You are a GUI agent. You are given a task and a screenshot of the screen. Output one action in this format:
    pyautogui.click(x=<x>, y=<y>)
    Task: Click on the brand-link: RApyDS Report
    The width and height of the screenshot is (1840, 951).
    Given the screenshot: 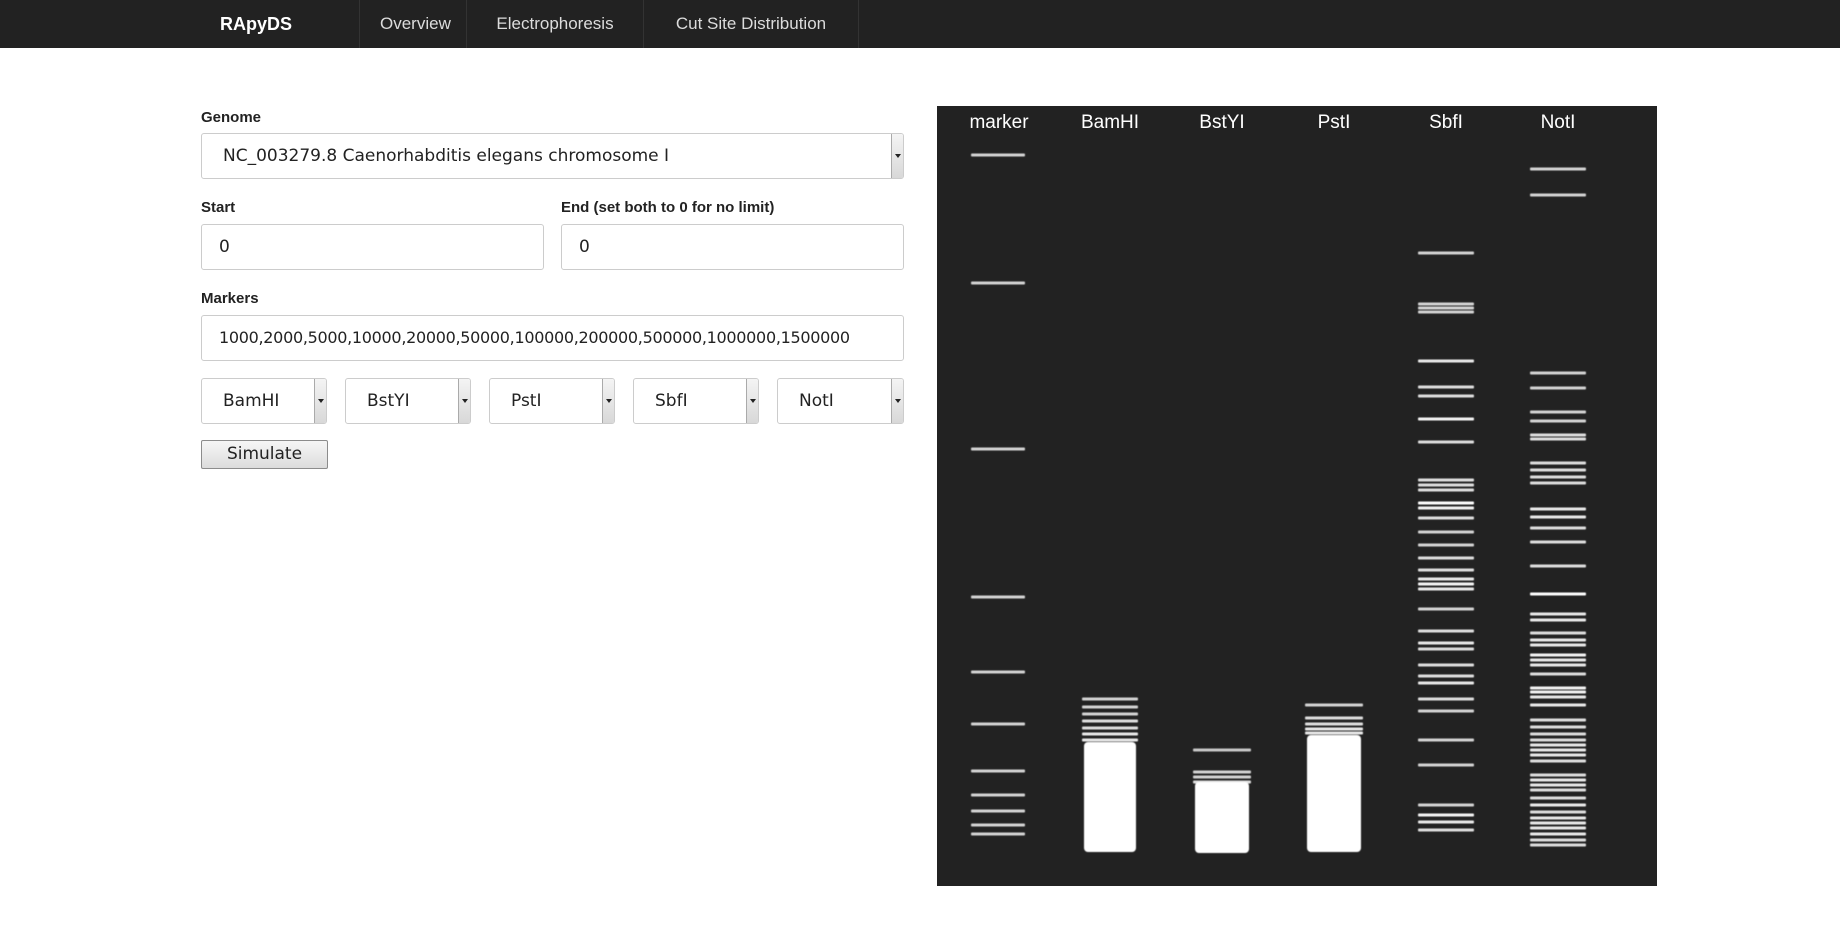 What is the action you would take?
    pyautogui.click(x=280, y=41)
    